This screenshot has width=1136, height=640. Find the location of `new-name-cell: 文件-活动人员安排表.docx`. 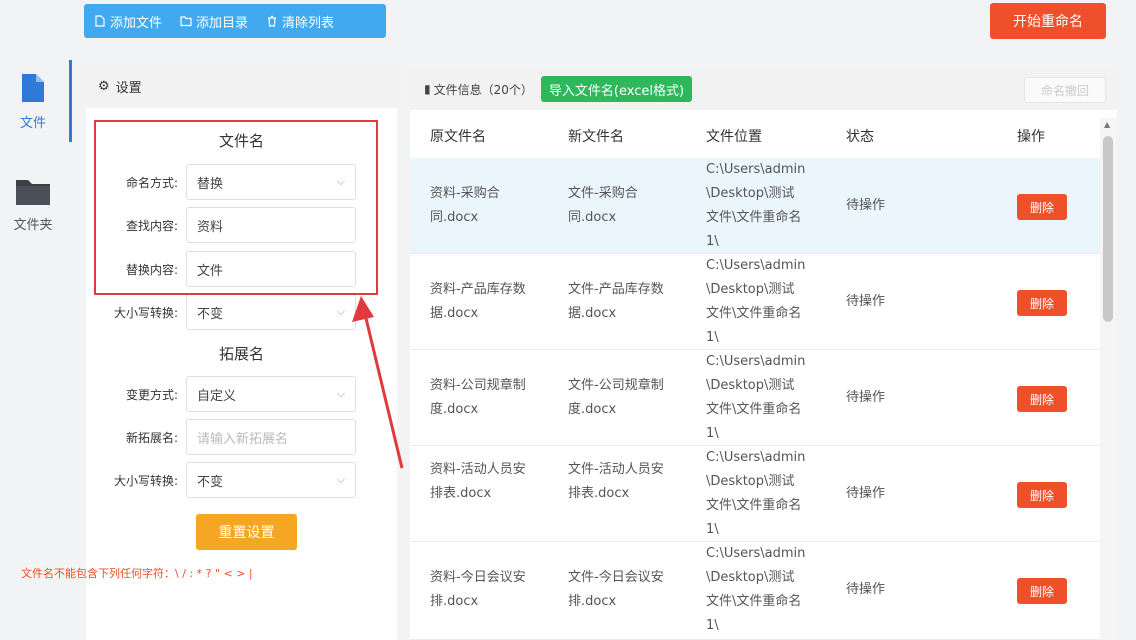

new-name-cell: 文件-活动人员安排表.docx is located at coordinates (616, 481).